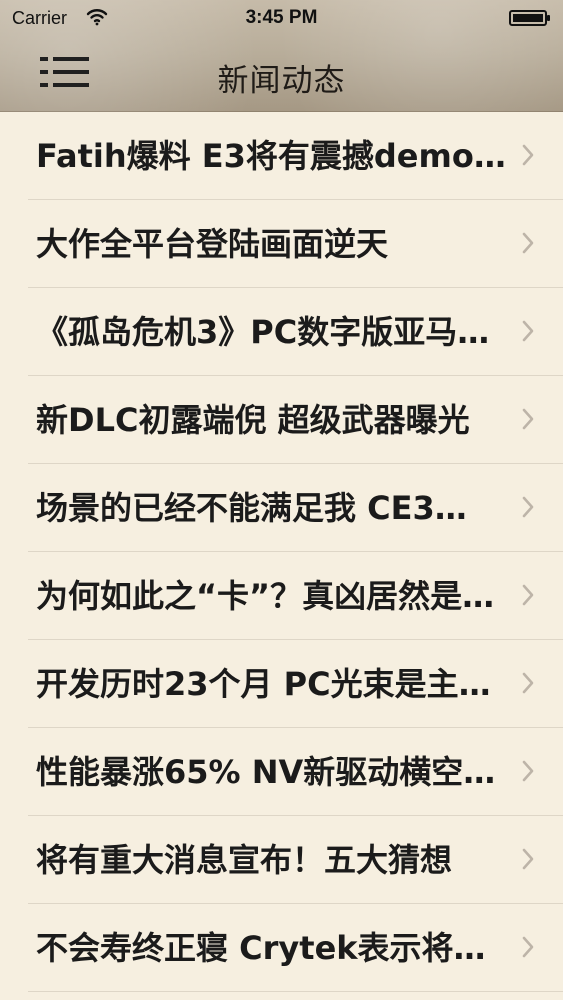  I want to click on news-list-item: 大作全平台登陆画面逆天, so click(281, 244).